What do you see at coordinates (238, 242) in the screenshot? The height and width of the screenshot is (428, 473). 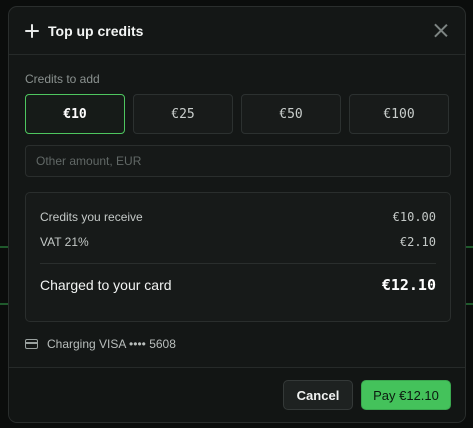 I see `summary-row-vat: VAT 21% €2.10` at bounding box center [238, 242].